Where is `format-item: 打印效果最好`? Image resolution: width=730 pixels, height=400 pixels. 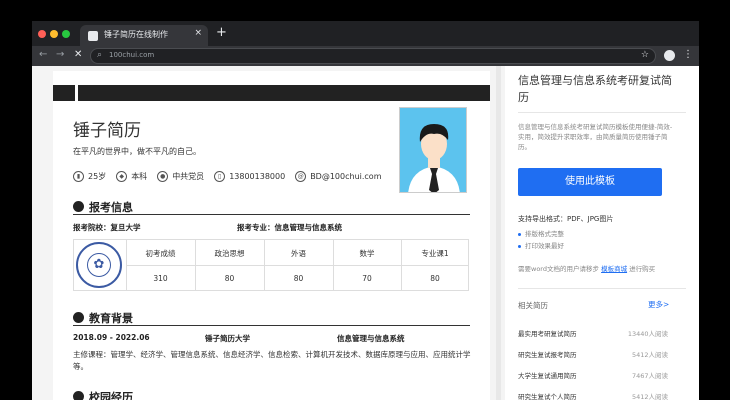
format-item: 打印效果最好 is located at coordinates (541, 245).